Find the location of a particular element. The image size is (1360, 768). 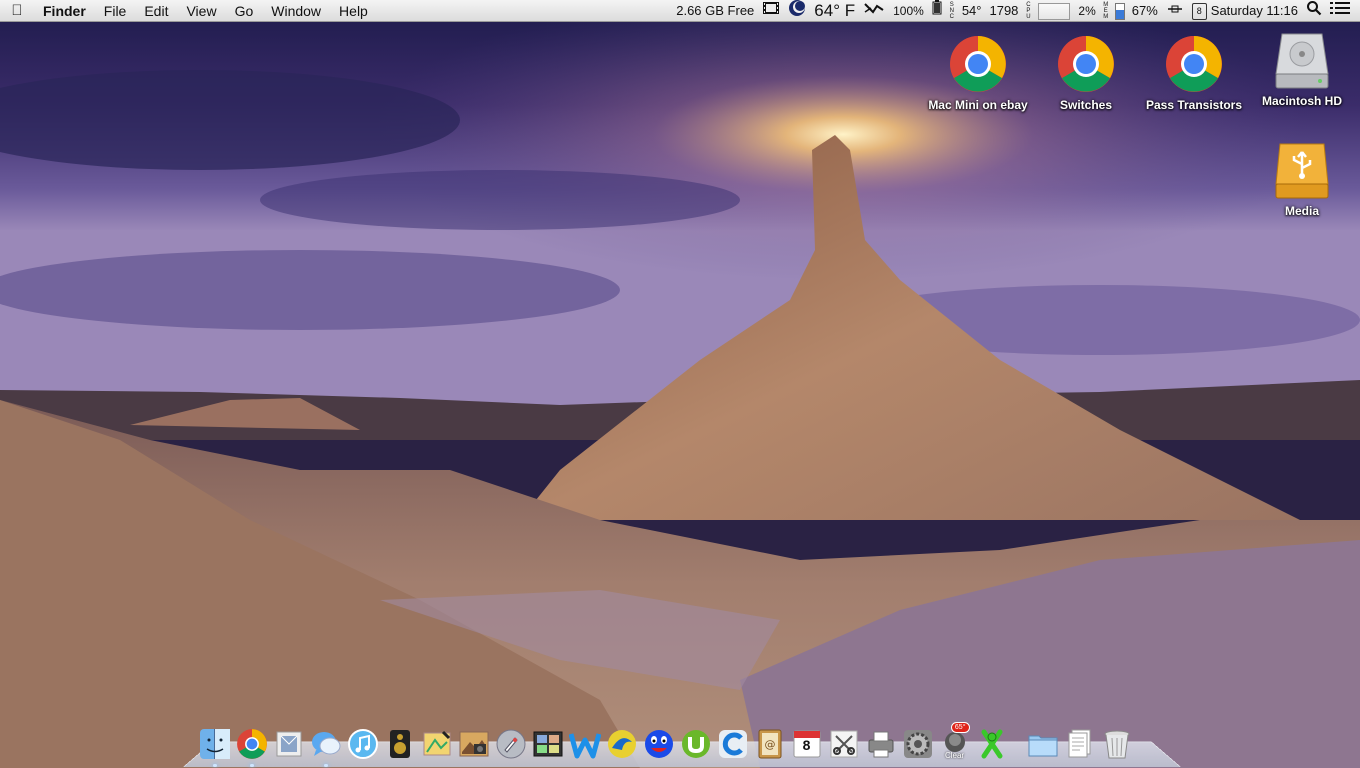

hard-drive-icon is located at coordinates (1302, 60).